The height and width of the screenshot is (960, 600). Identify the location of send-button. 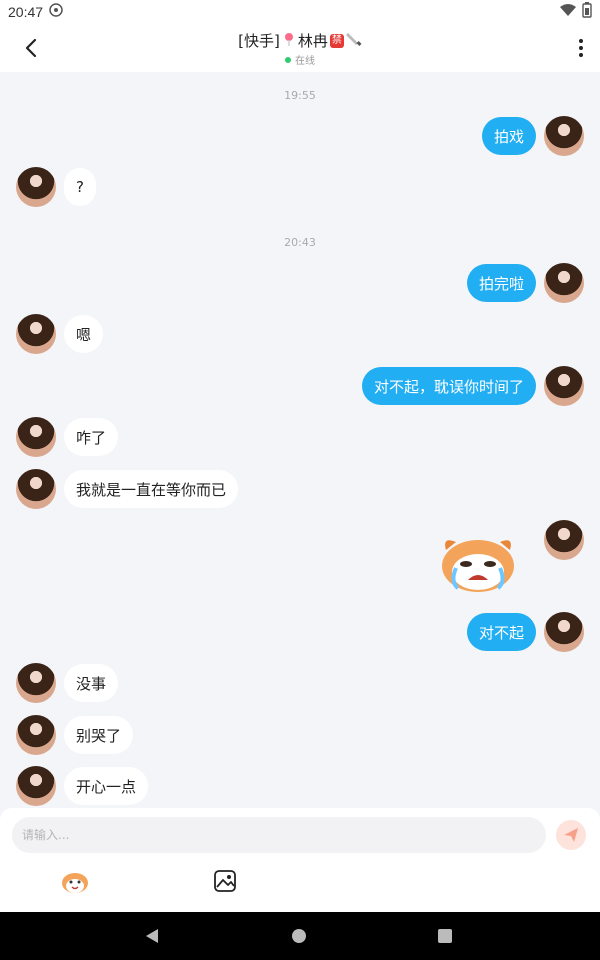
(571, 835).